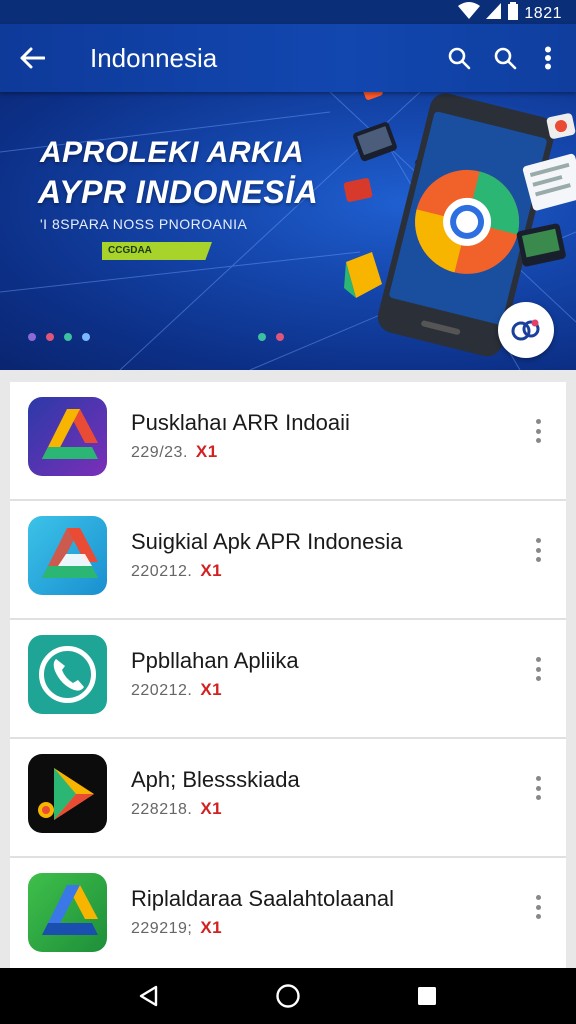 Image resolution: width=576 pixels, height=1024 pixels. What do you see at coordinates (67, 674) in the screenshot?
I see `phone-icon` at bounding box center [67, 674].